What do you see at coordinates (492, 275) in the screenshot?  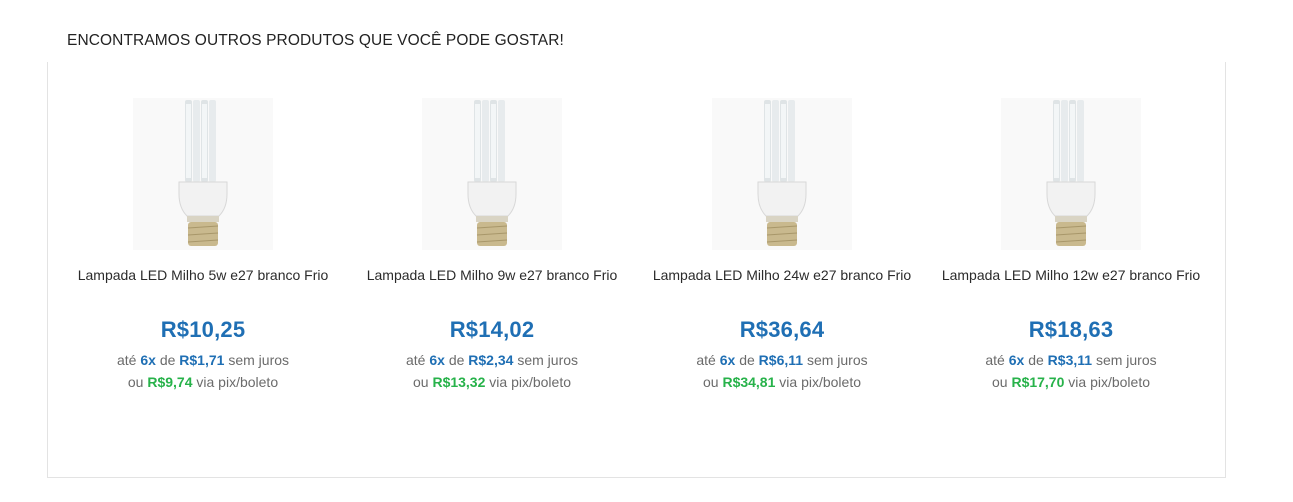 I see `product-name: Lampada LED Milho 9w e27 branco Frio` at bounding box center [492, 275].